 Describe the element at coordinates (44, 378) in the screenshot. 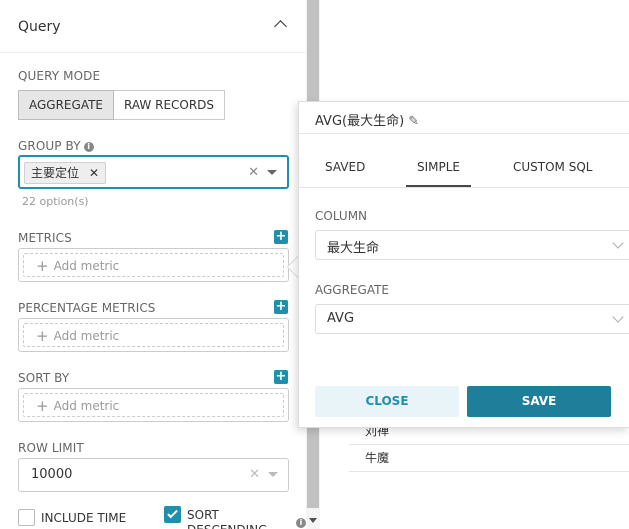

I see `sort-by-label: SORT BY` at that location.